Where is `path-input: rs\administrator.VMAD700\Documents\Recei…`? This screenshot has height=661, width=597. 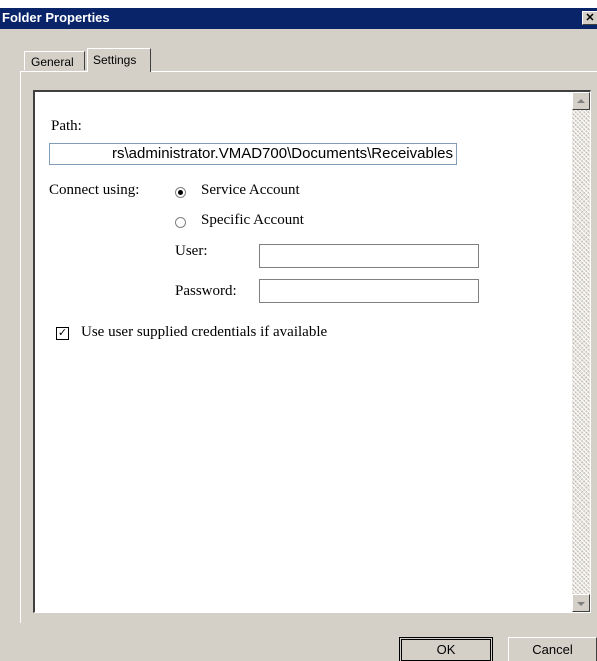 path-input: rs\administrator.VMAD700\Documents\Recei… is located at coordinates (253, 154).